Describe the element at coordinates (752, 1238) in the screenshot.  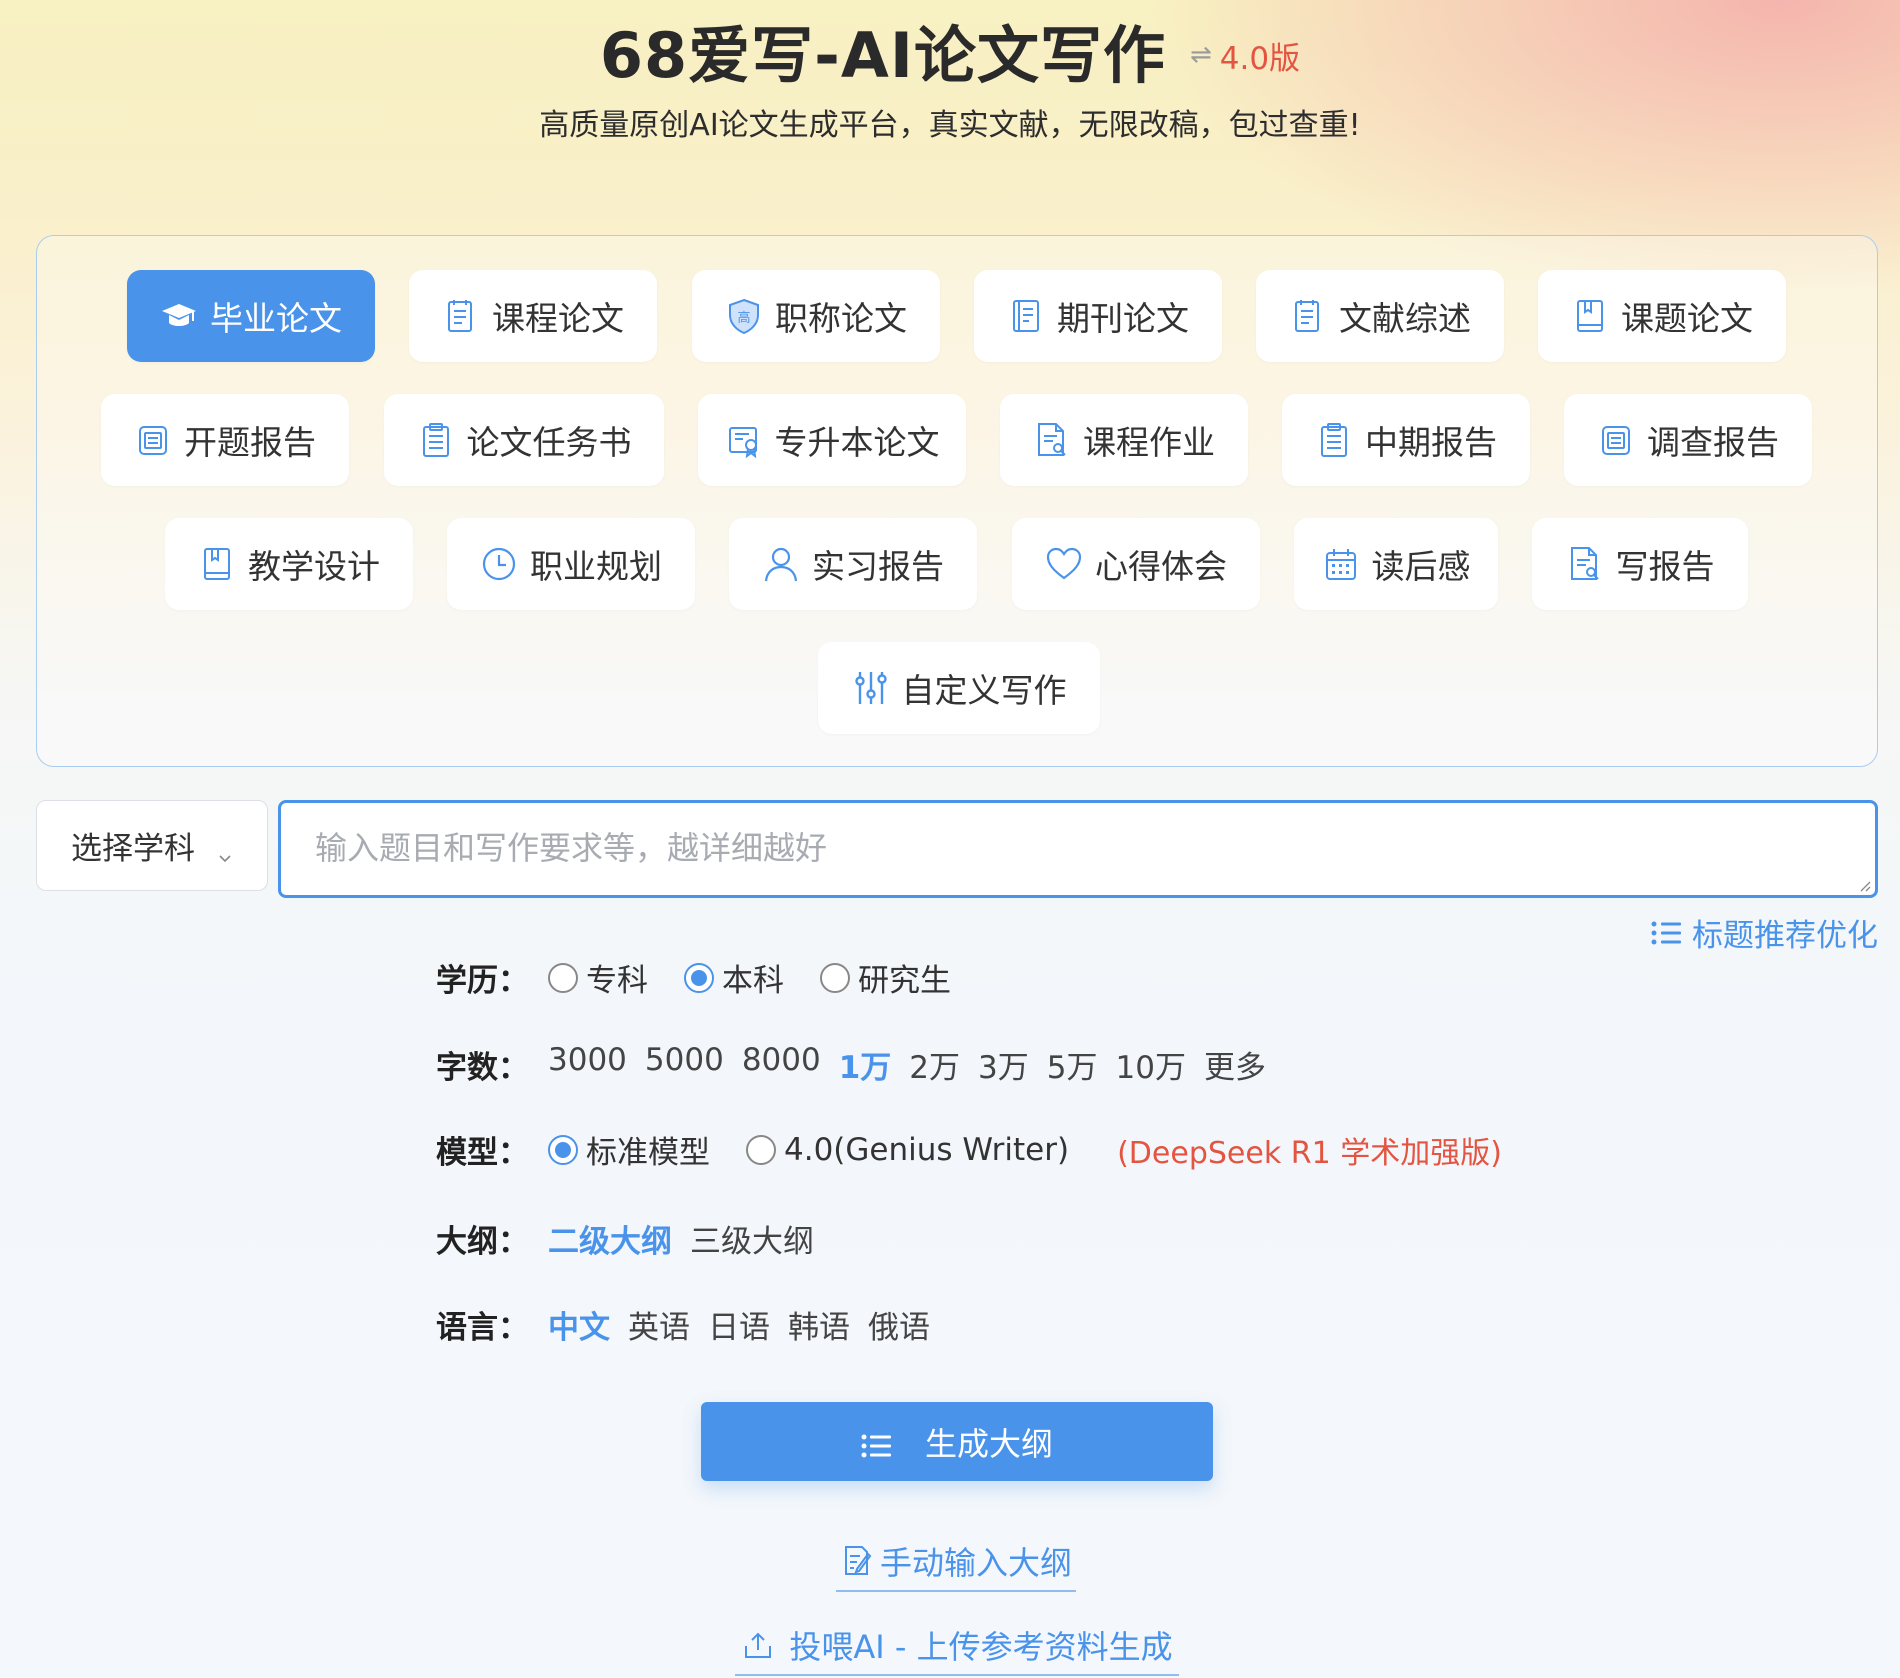
I see `outline-option: 三级大纲` at that location.